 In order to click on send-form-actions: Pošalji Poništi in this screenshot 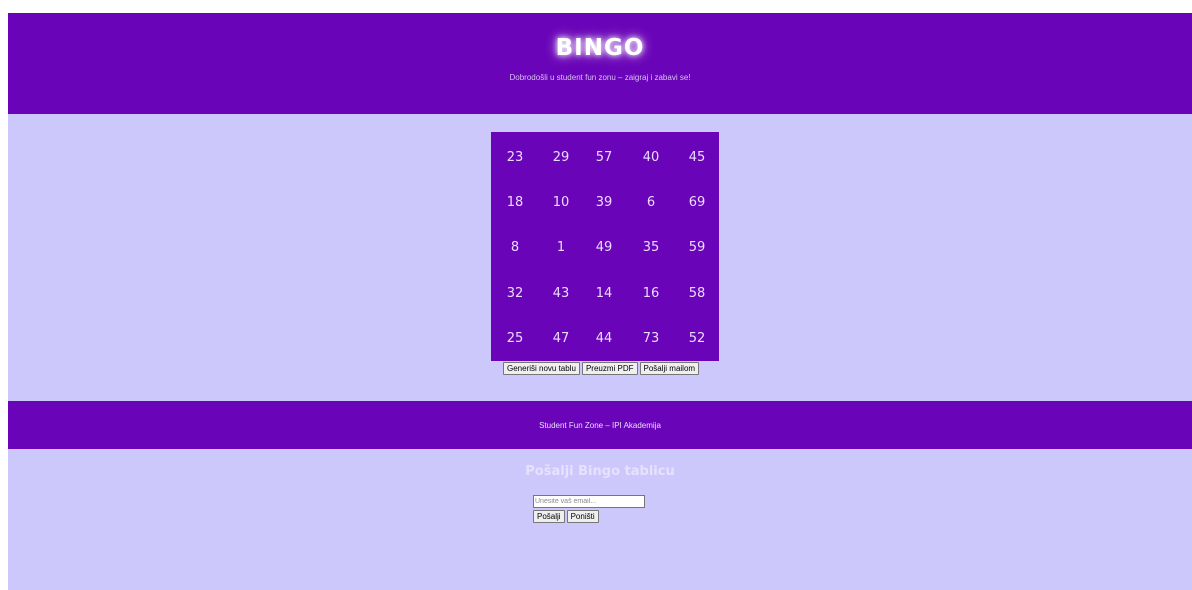, I will do `click(567, 519)`.